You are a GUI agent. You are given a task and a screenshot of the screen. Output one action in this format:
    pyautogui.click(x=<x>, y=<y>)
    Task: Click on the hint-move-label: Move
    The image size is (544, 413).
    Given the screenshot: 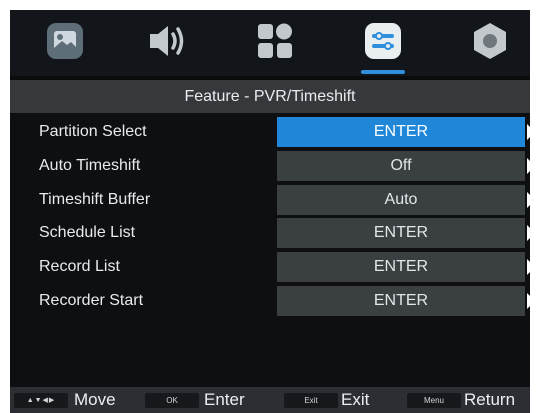 What is the action you would take?
    pyautogui.click(x=95, y=399)
    